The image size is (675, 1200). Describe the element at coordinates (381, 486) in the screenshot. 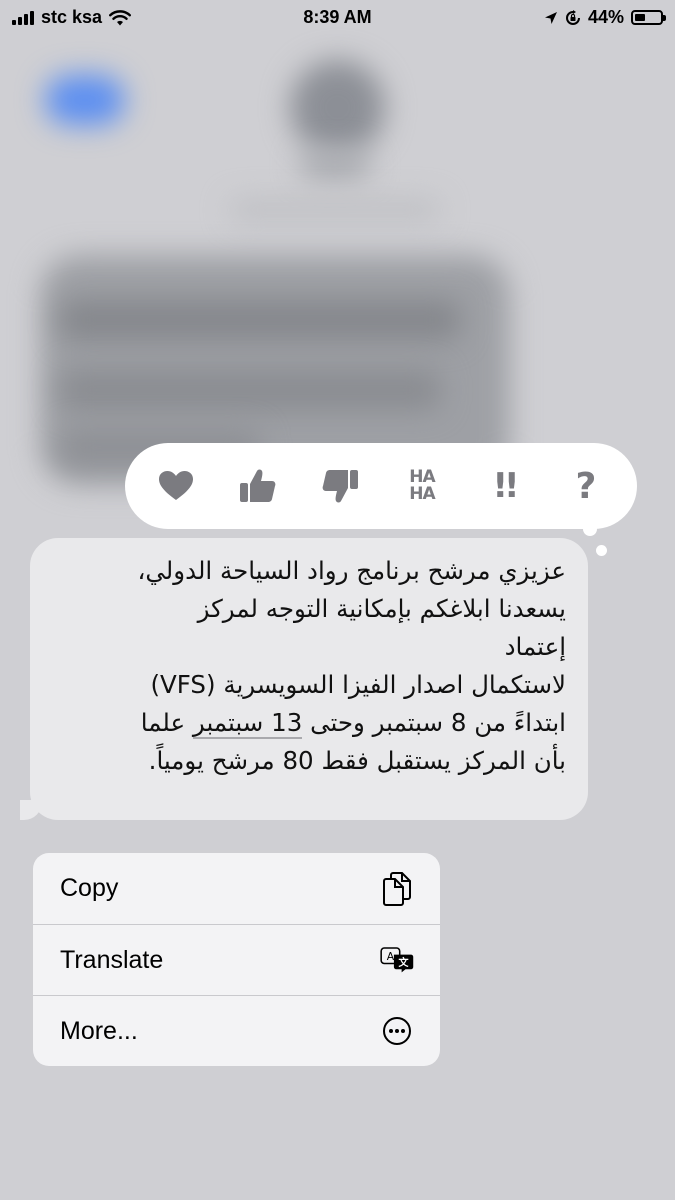

I see `tapback-bar: HA HA !! ?` at that location.